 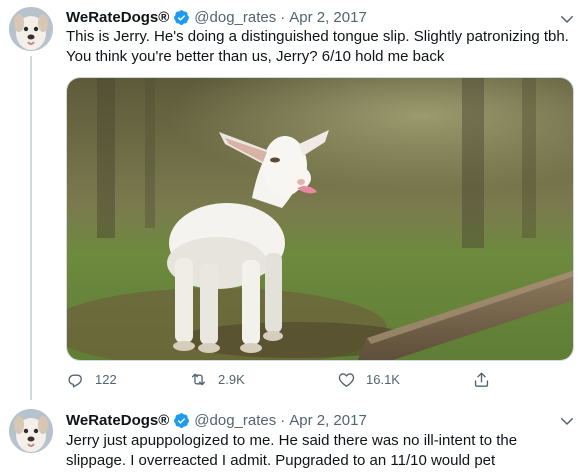 I want to click on reply-icon, so click(x=75, y=381).